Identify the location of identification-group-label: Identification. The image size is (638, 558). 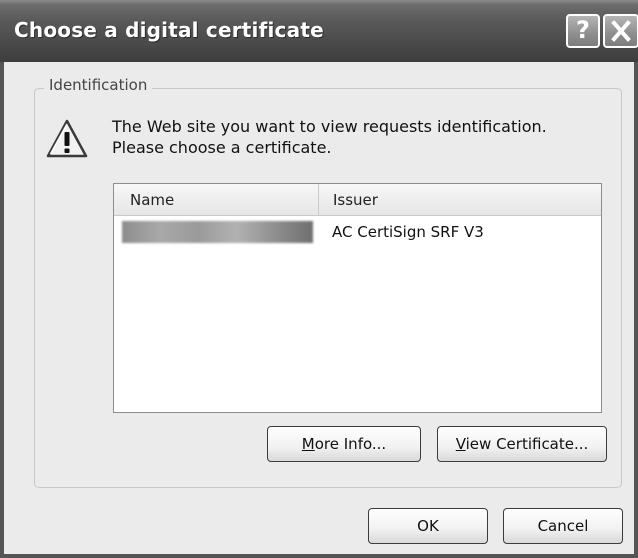
(98, 85).